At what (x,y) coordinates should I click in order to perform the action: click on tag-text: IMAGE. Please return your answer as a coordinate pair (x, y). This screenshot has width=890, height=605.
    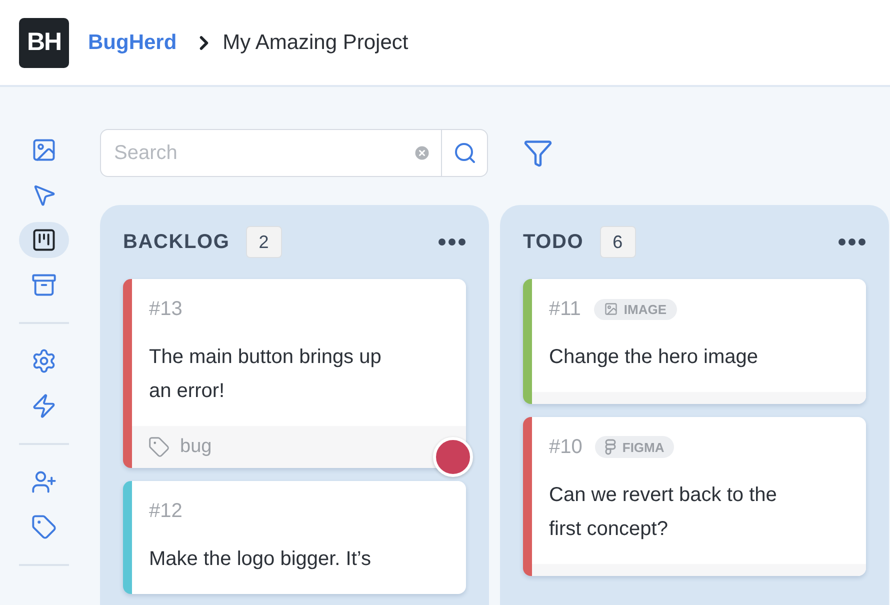
    Looking at the image, I should click on (645, 309).